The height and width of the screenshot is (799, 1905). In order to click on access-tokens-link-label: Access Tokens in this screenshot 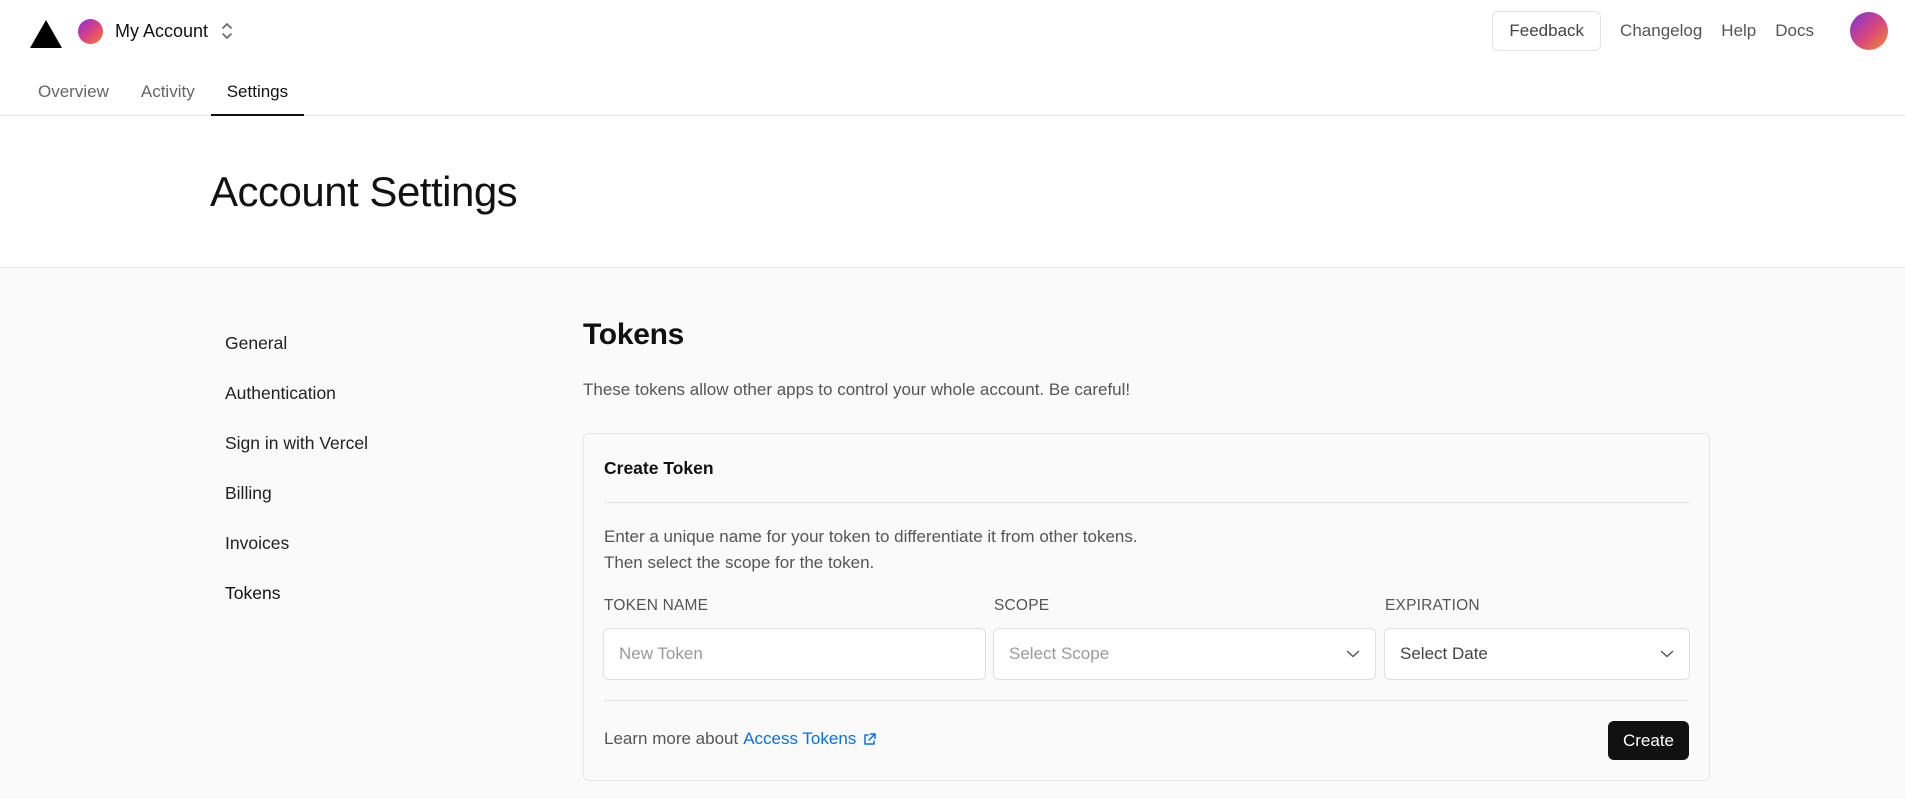, I will do `click(800, 738)`.